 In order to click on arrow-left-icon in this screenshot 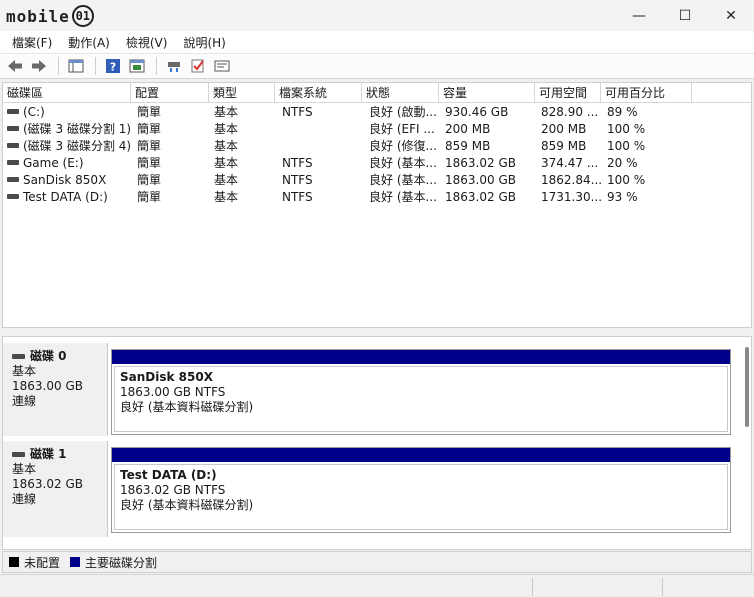, I will do `click(15, 66)`.